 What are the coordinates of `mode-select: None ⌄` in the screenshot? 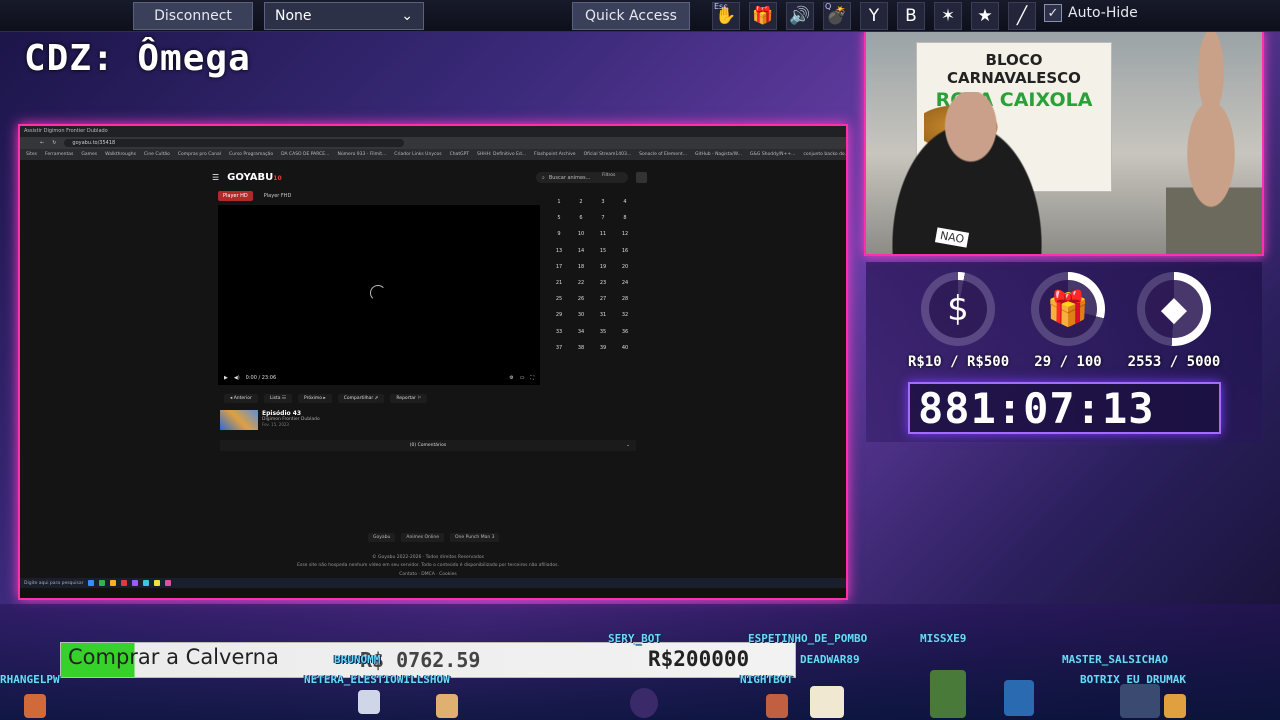 It's located at (344, 16).